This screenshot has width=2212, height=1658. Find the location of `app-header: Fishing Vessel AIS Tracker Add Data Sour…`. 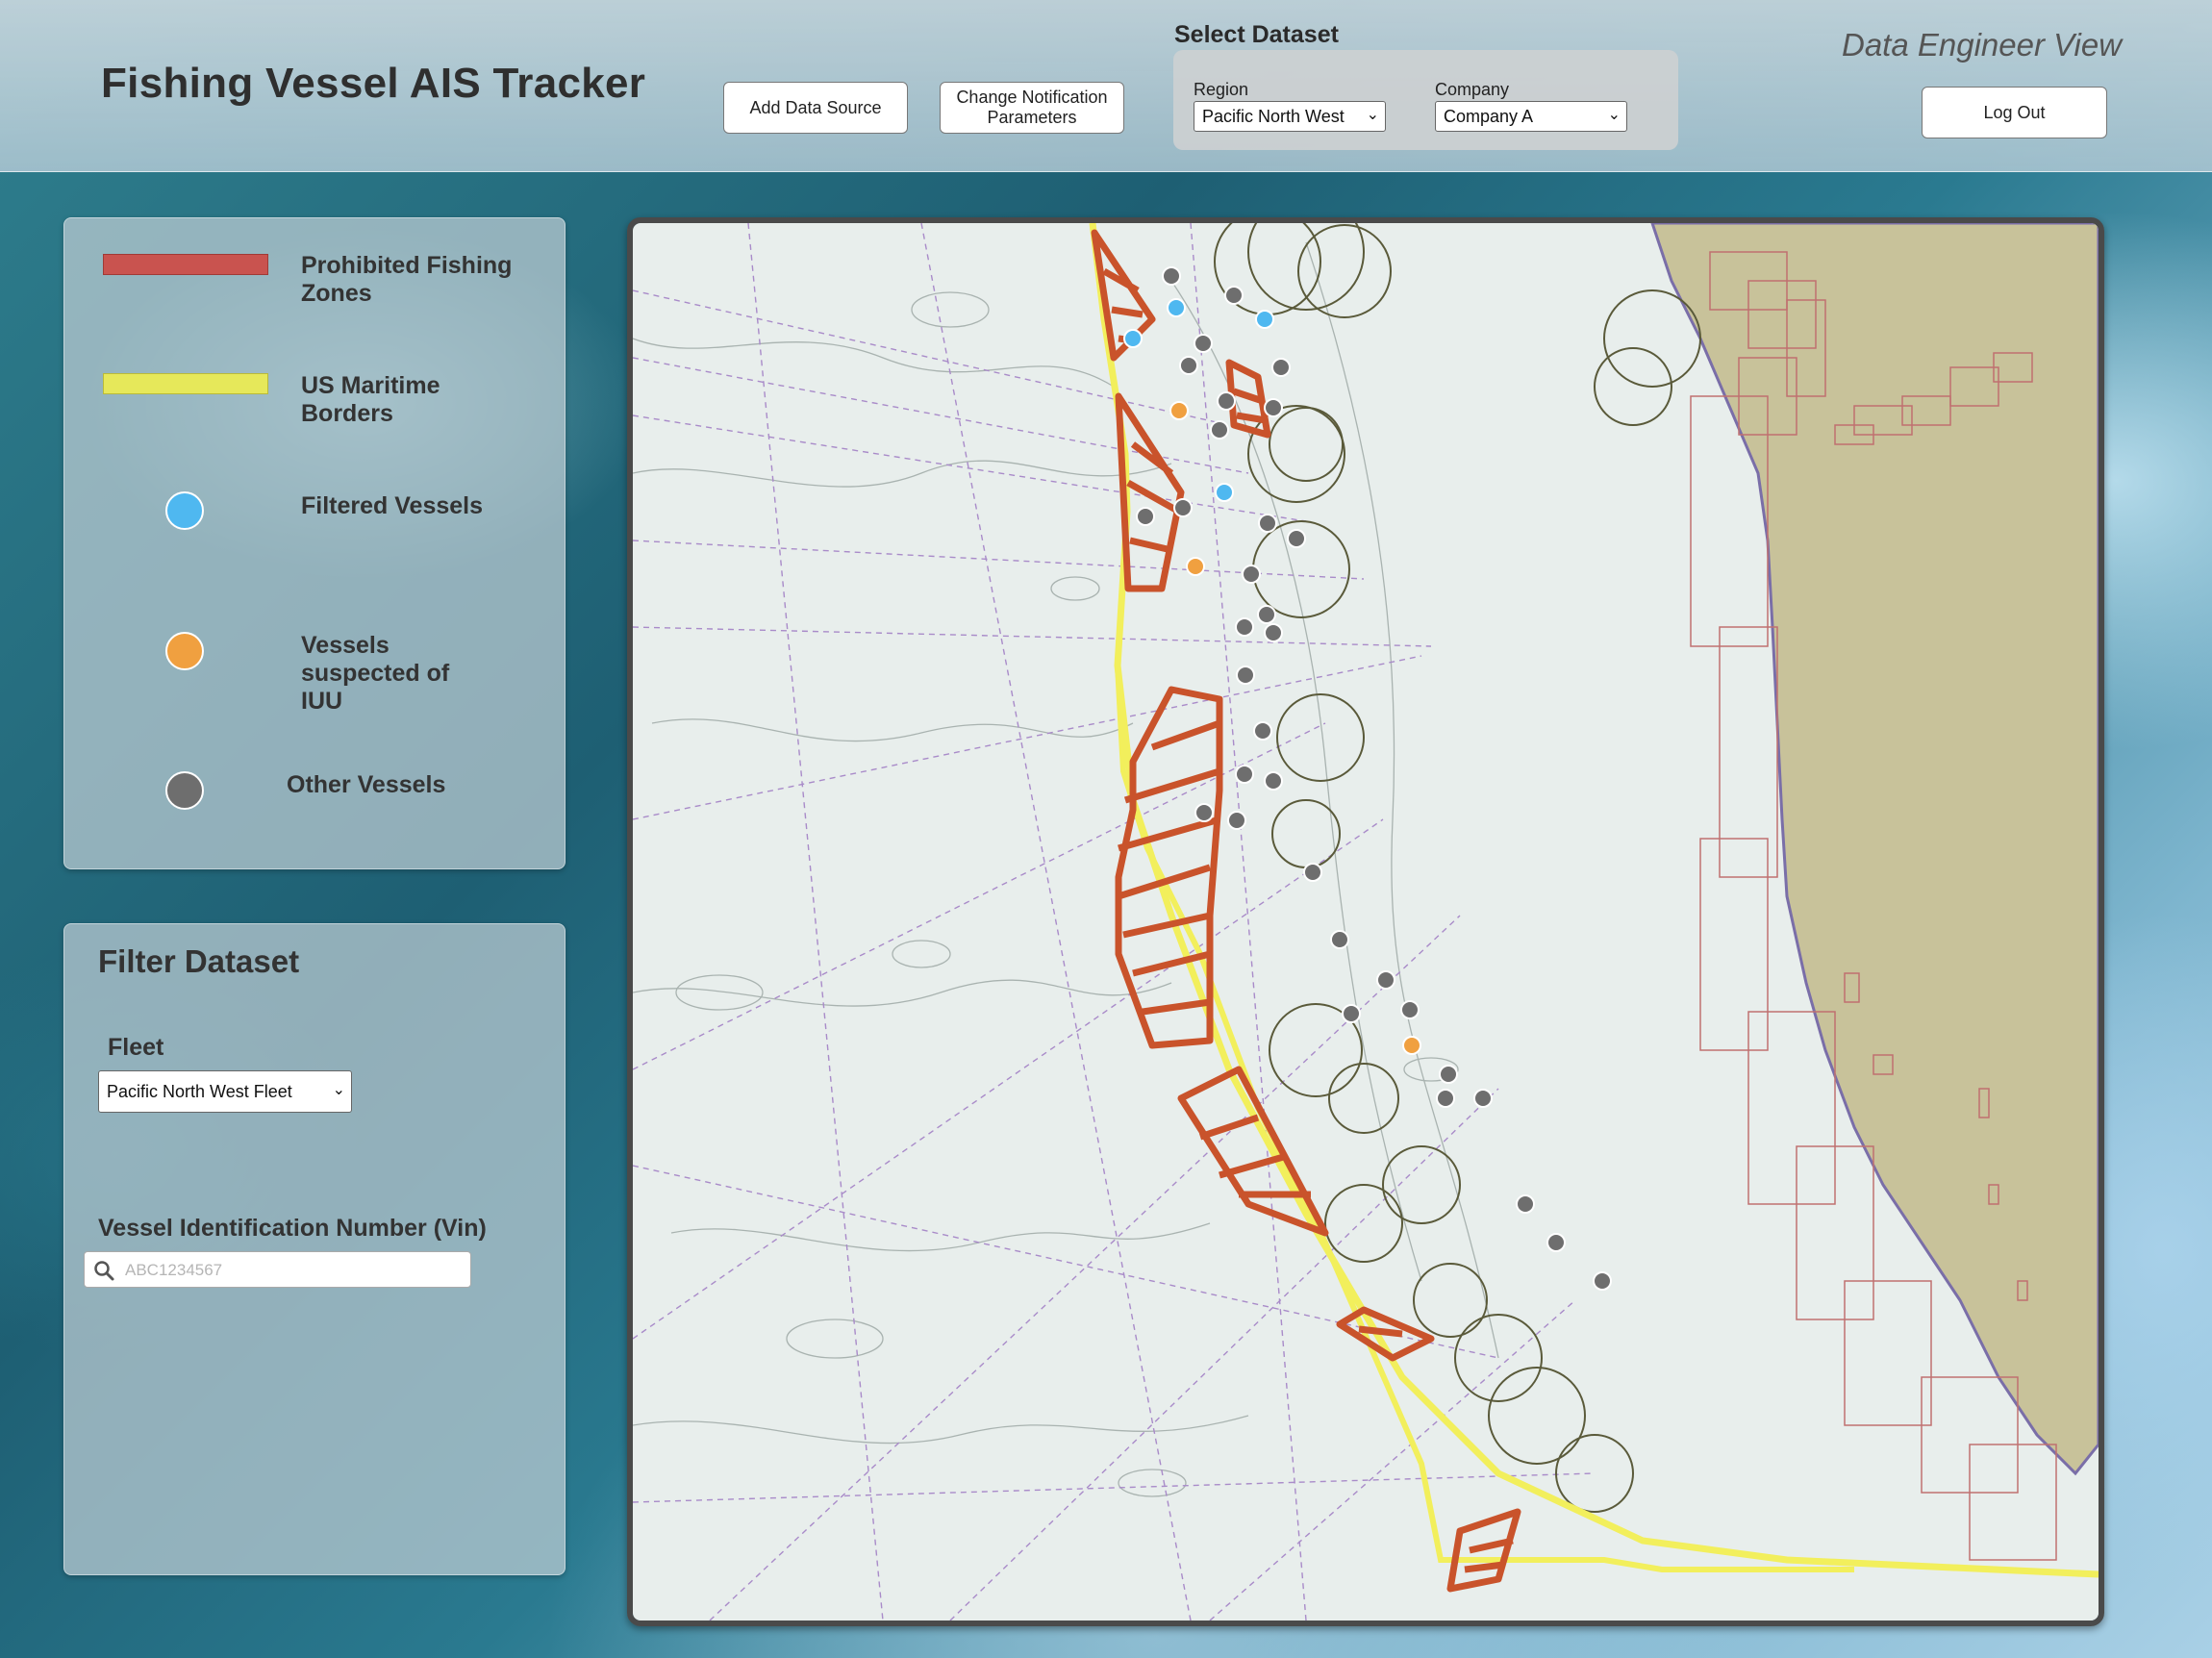

app-header: Fishing Vessel AIS Tracker Add Data Sour… is located at coordinates (1106, 86).